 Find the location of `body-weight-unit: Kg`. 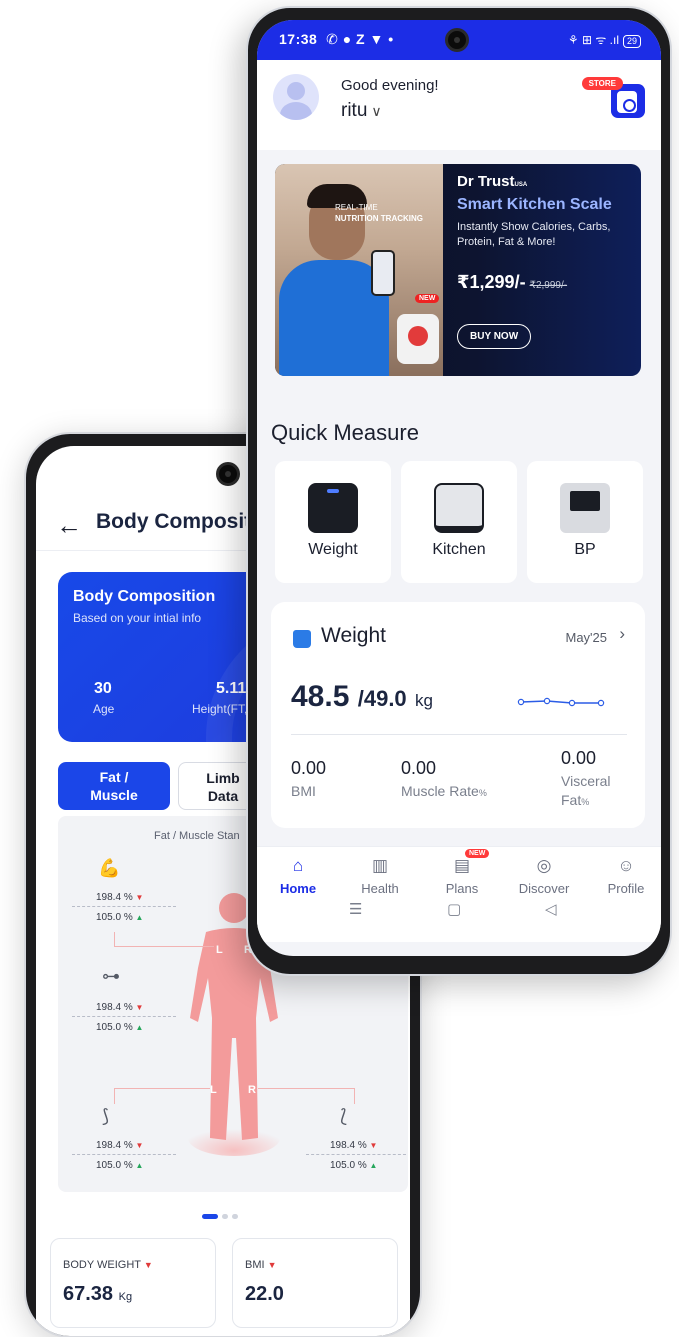

body-weight-unit: Kg is located at coordinates (125, 1297).